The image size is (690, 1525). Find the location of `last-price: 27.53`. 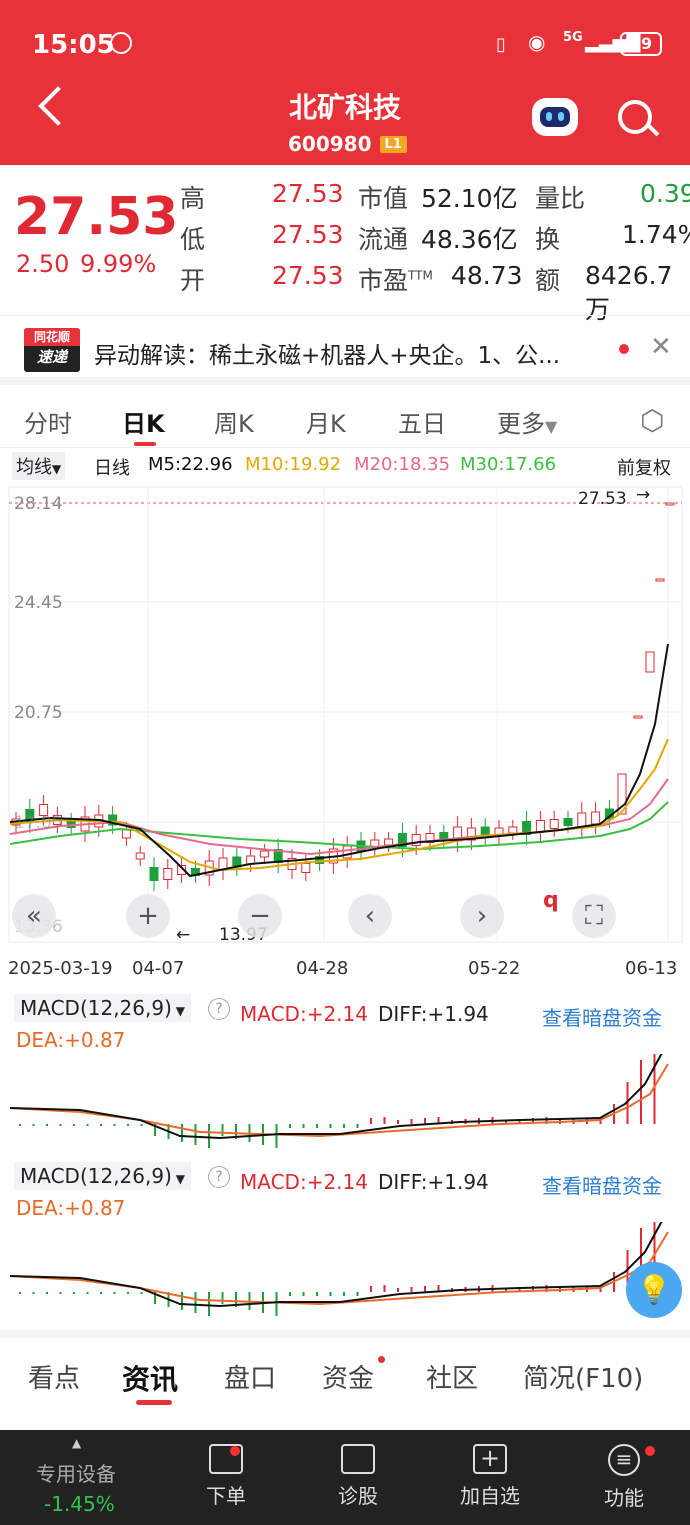

last-price: 27.53 is located at coordinates (96, 217).